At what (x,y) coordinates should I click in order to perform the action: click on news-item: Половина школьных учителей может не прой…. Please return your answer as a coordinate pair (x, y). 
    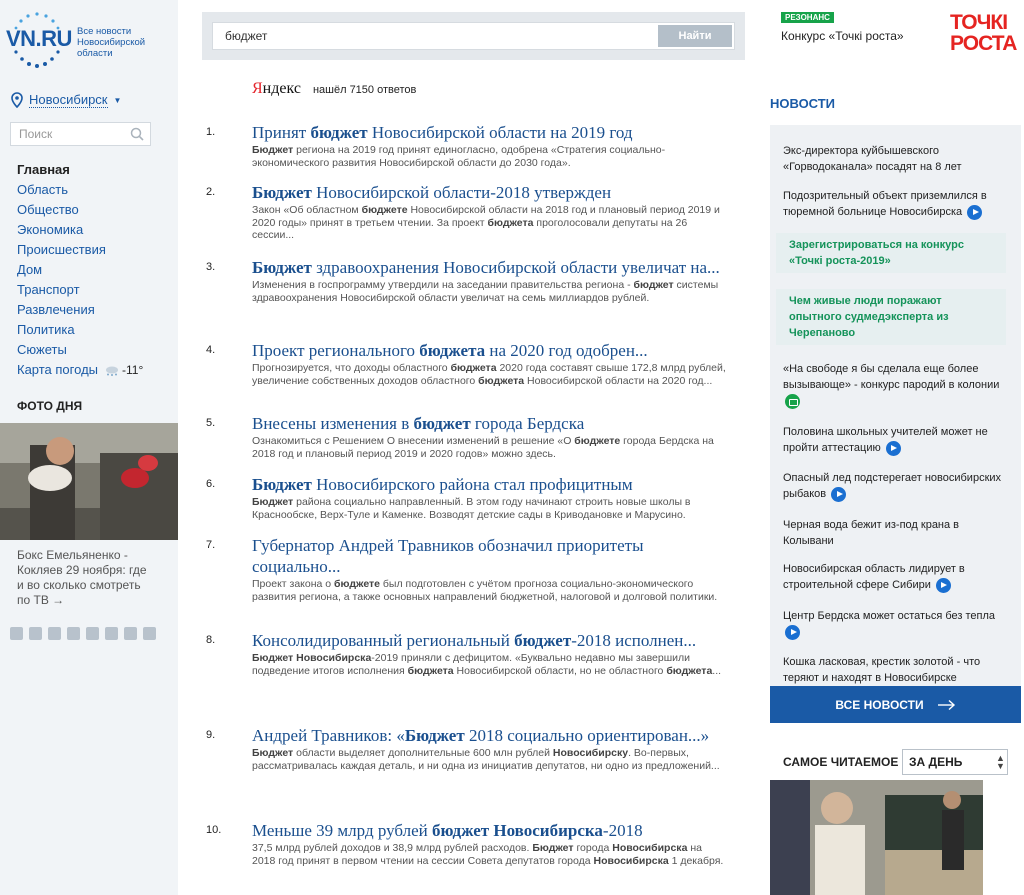
    Looking at the image, I should click on (895, 440).